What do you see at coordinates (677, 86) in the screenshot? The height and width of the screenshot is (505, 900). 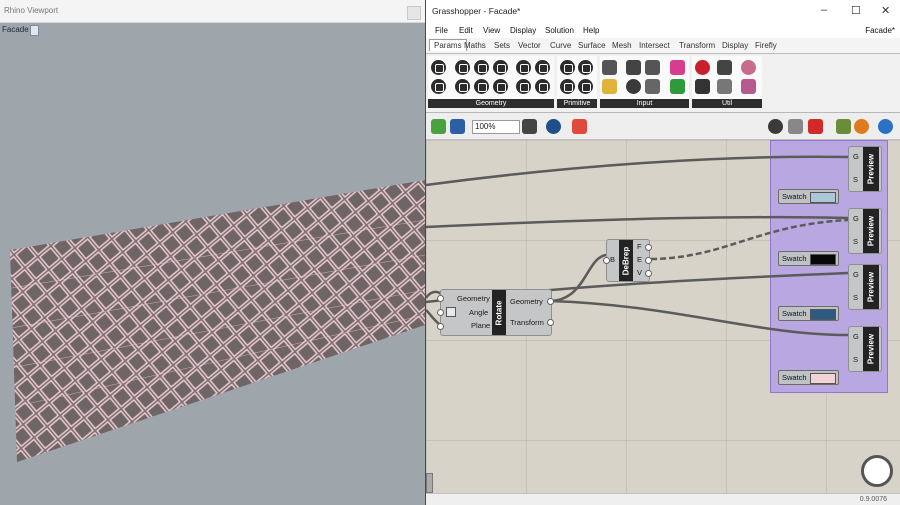 I see `graph-mapper-icon` at bounding box center [677, 86].